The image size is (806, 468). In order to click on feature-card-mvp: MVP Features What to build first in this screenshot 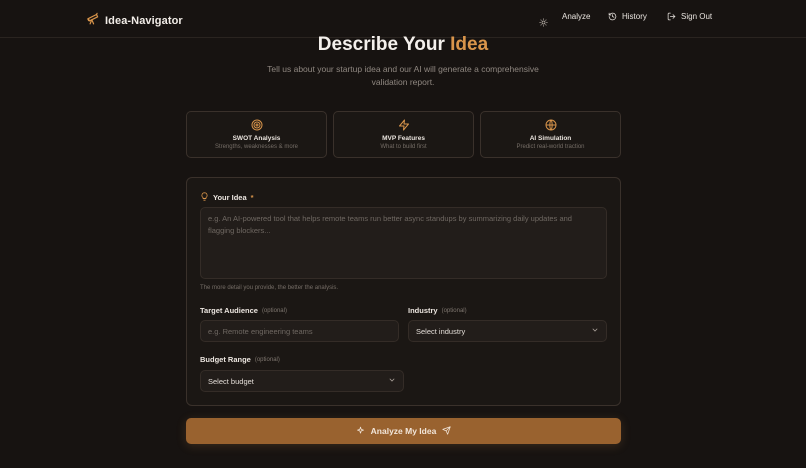, I will do `click(403, 134)`.